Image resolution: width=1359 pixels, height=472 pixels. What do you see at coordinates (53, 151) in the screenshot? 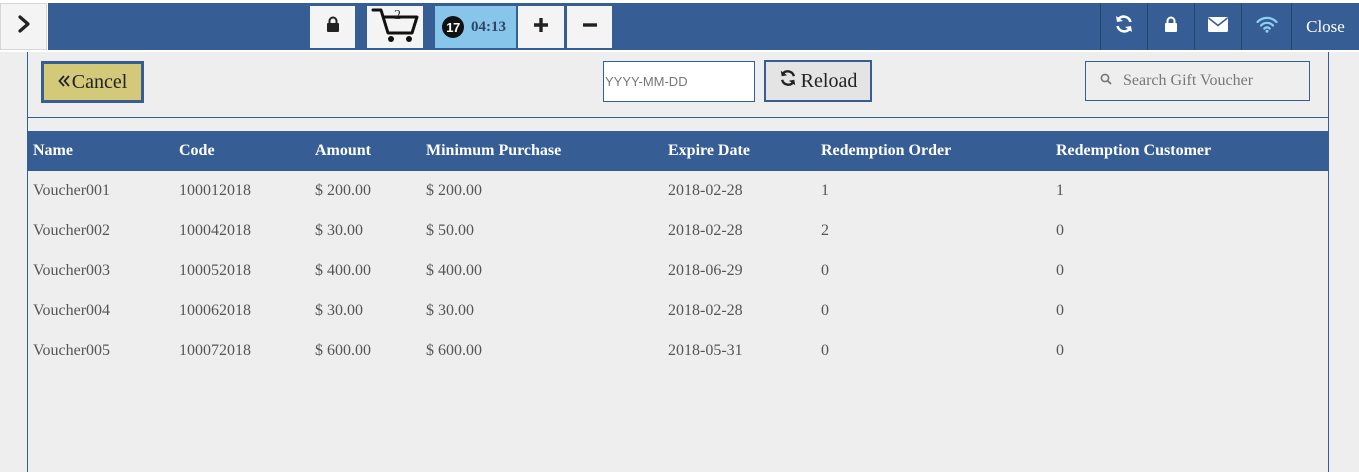
I see `column-header-name: Name` at bounding box center [53, 151].